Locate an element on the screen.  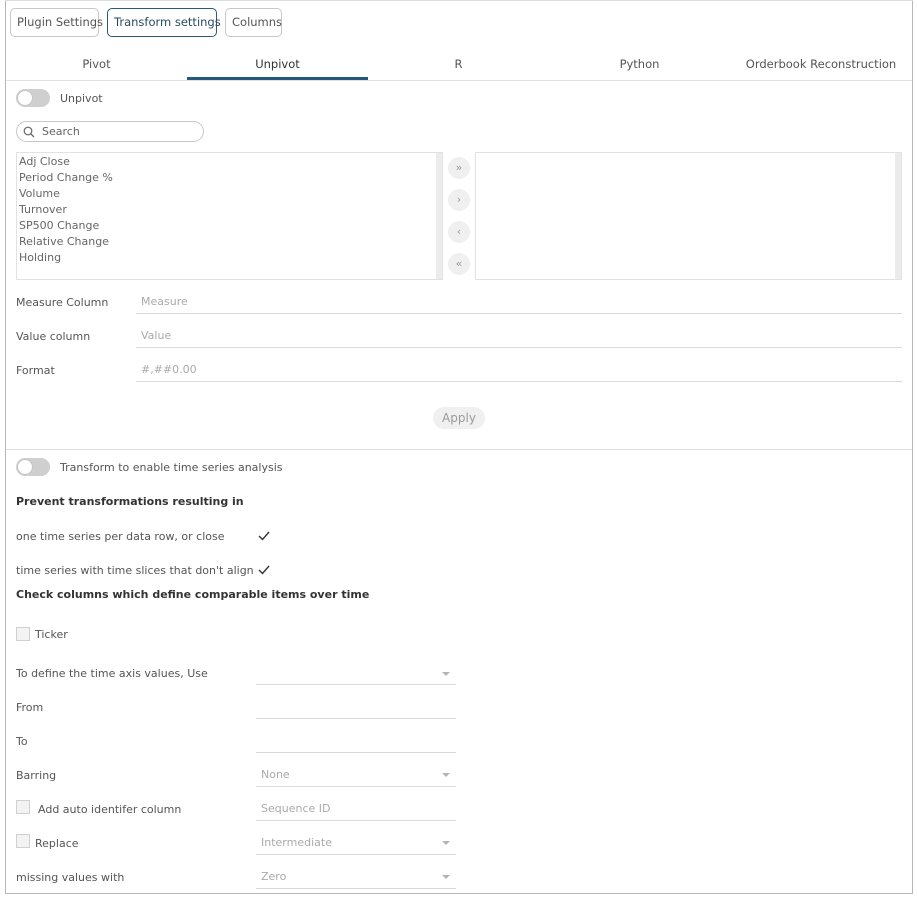
list-item: Adj Close is located at coordinates (229, 162).